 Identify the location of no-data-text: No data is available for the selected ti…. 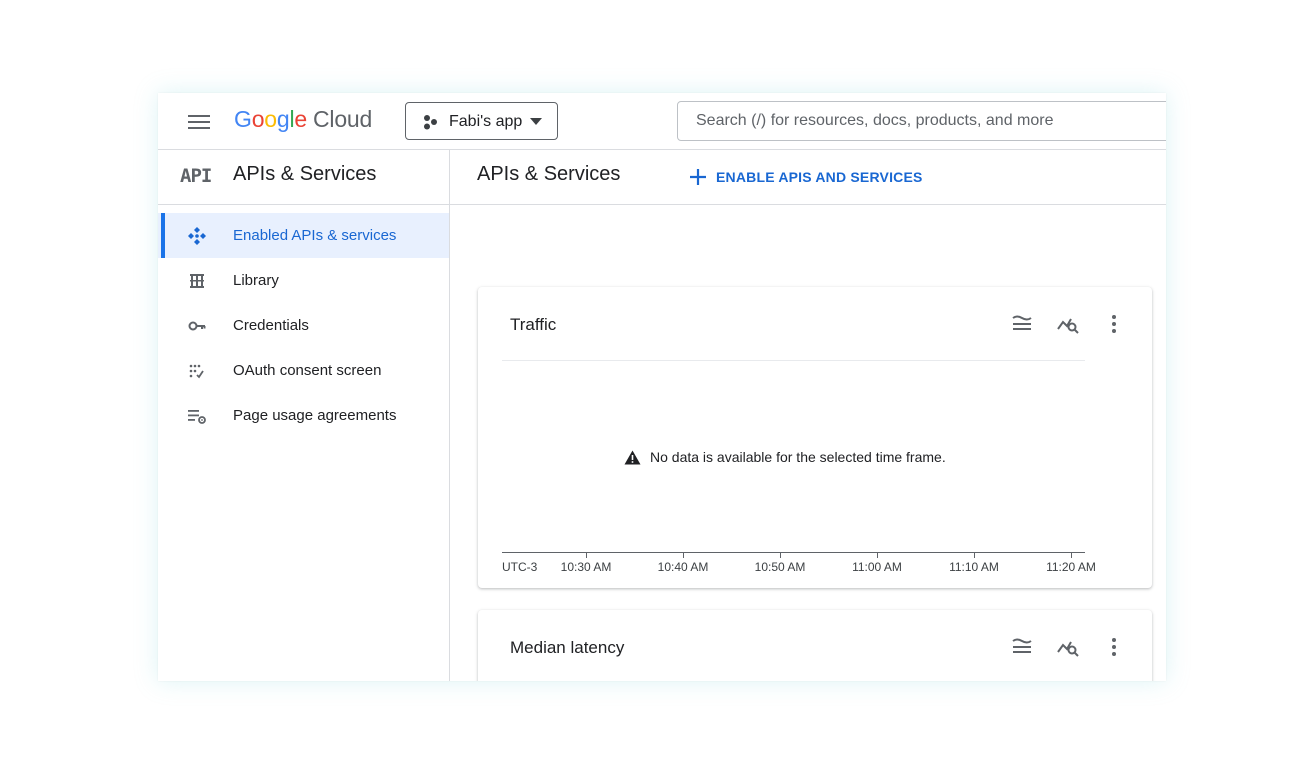
(798, 457).